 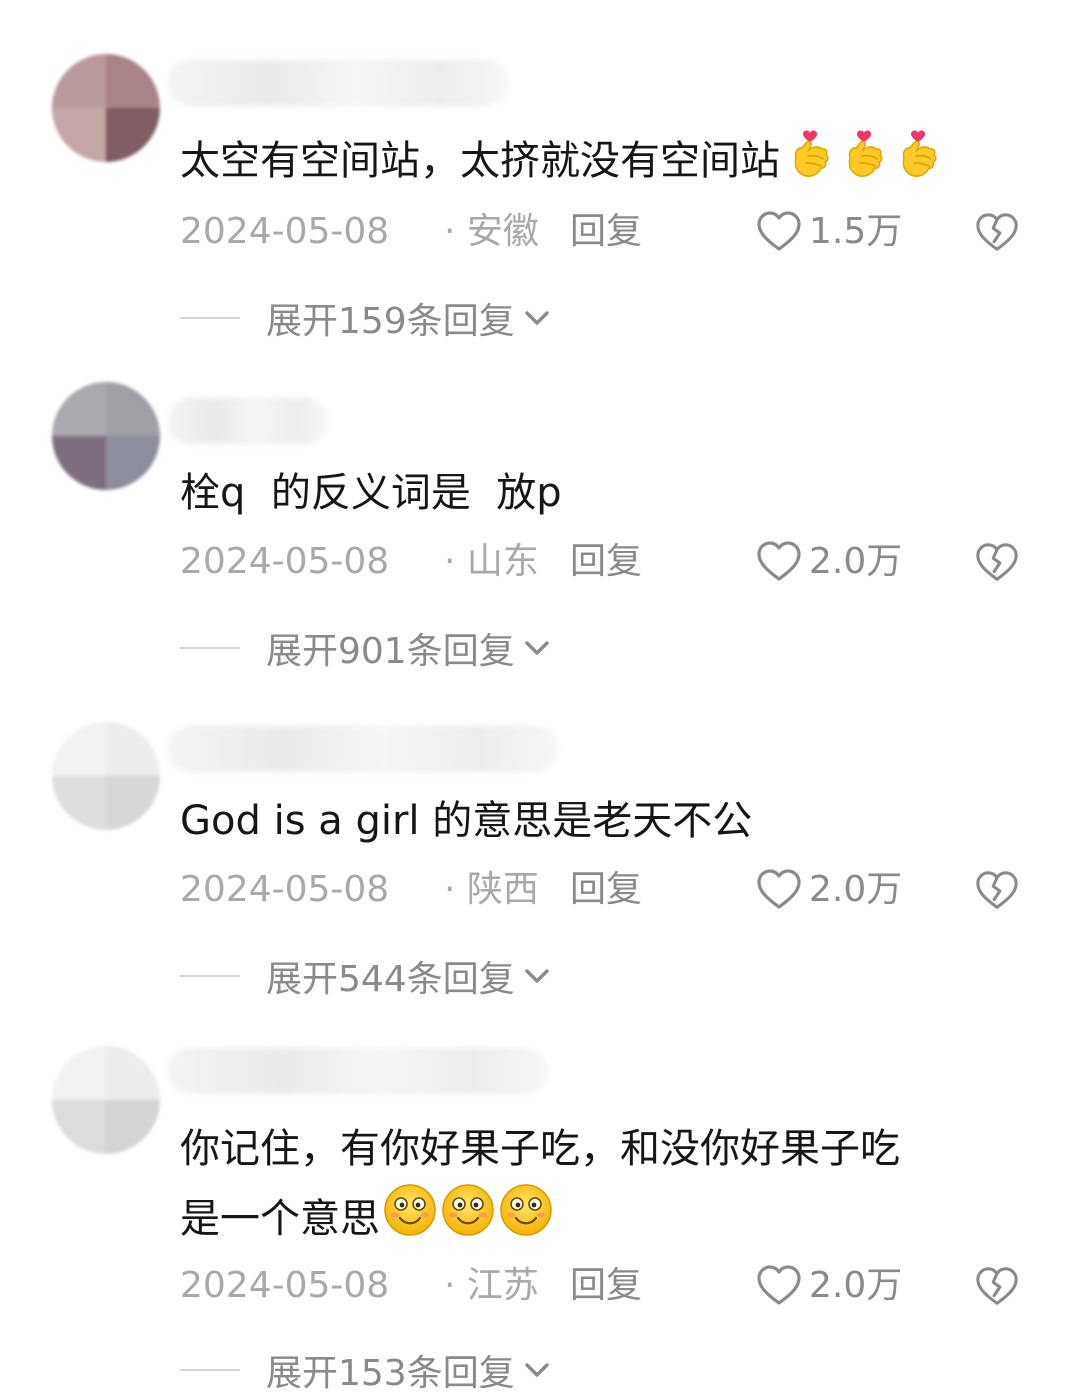 I want to click on comment-text: God is a girl 的意思是老天不公, so click(x=610, y=821).